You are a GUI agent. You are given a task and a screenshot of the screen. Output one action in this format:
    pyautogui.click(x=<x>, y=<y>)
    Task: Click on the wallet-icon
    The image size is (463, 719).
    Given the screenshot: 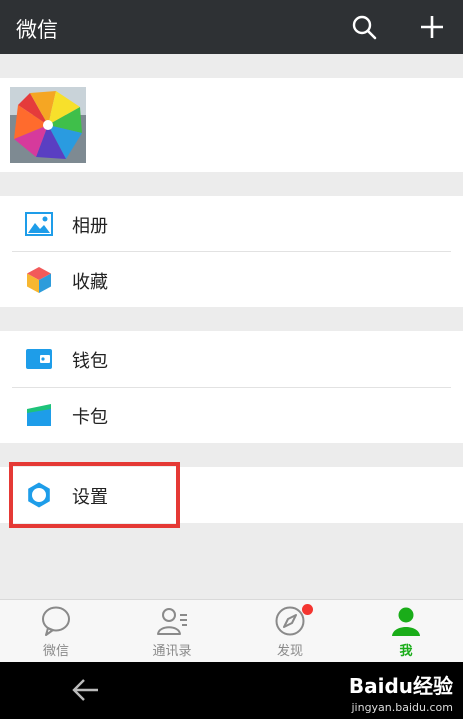 What is the action you would take?
    pyautogui.click(x=39, y=359)
    